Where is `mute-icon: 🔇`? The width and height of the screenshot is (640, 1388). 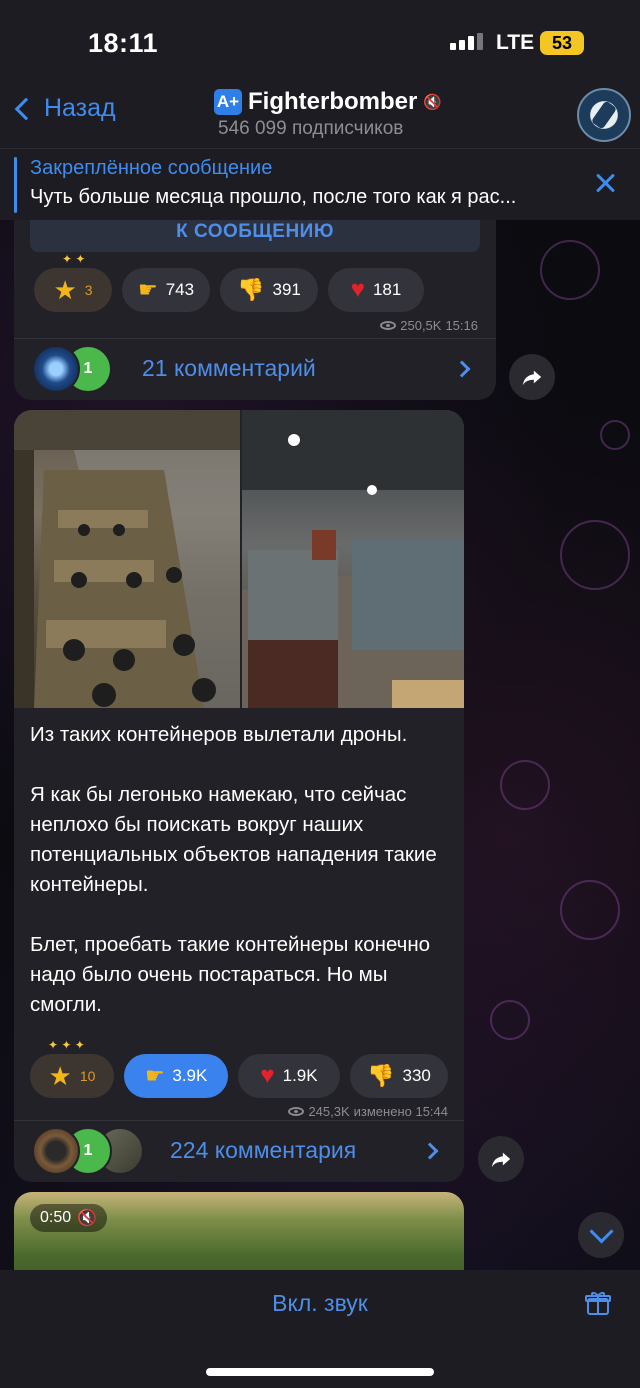
mute-icon: 🔇 is located at coordinates (433, 102).